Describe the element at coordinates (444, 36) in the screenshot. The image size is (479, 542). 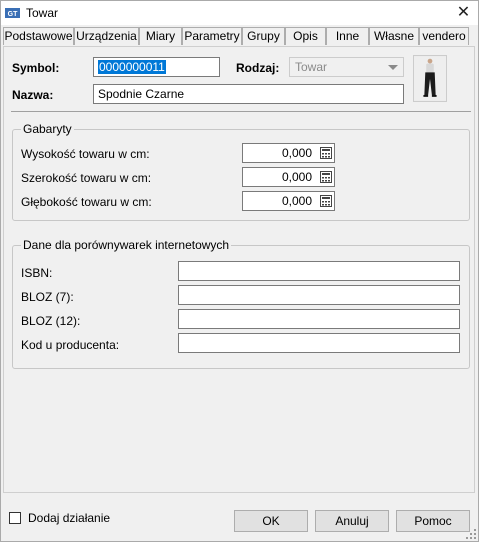
I see `tab-vendero: vendero` at that location.